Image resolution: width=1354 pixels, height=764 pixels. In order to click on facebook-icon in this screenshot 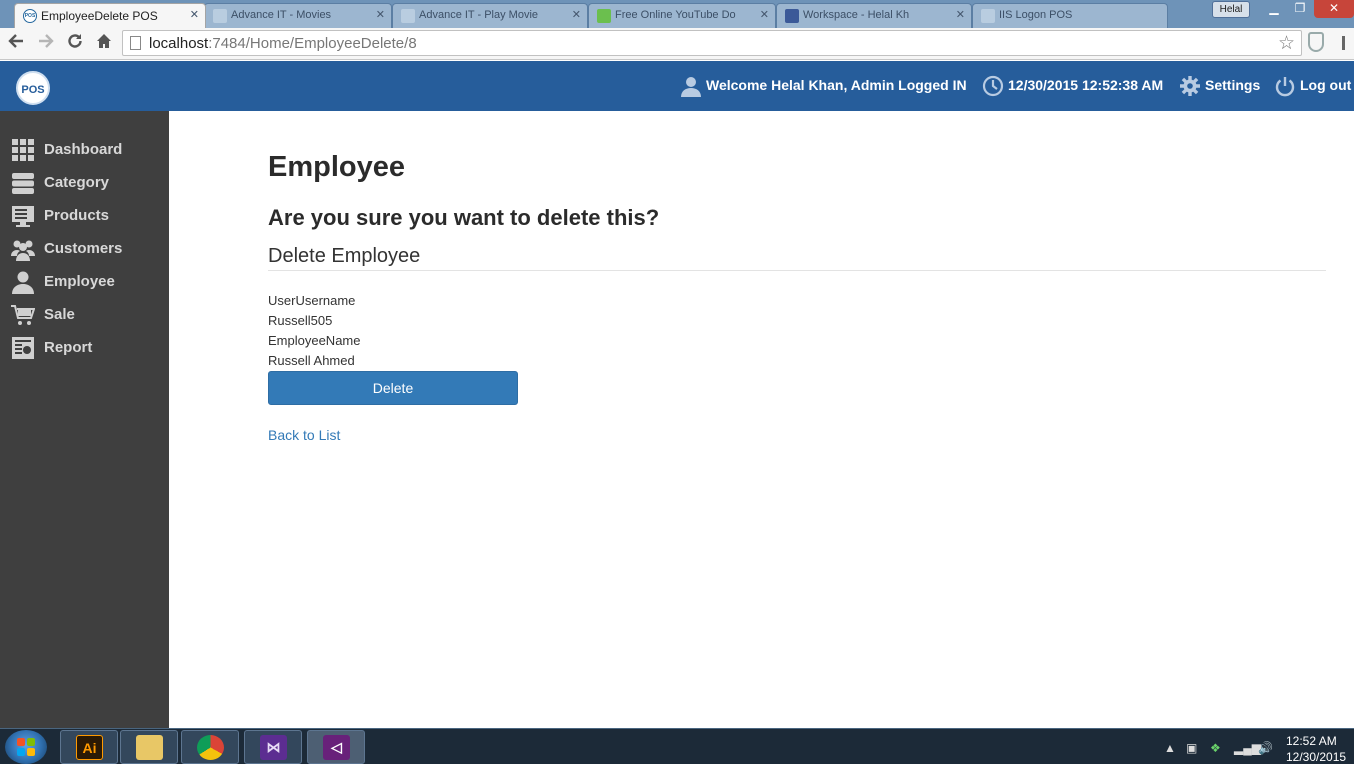, I will do `click(792, 16)`.